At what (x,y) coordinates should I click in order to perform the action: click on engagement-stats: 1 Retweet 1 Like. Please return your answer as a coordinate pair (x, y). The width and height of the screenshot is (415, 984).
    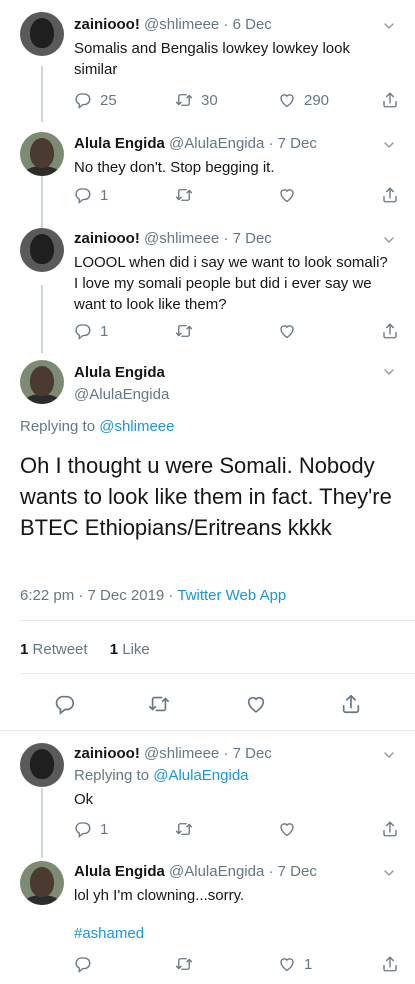
    Looking at the image, I should click on (85, 649).